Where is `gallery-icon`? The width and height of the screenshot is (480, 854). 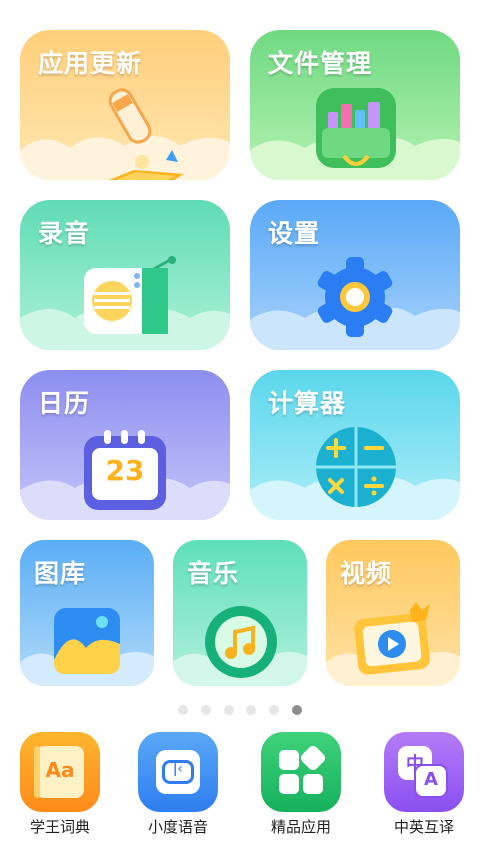 gallery-icon is located at coordinates (87, 641).